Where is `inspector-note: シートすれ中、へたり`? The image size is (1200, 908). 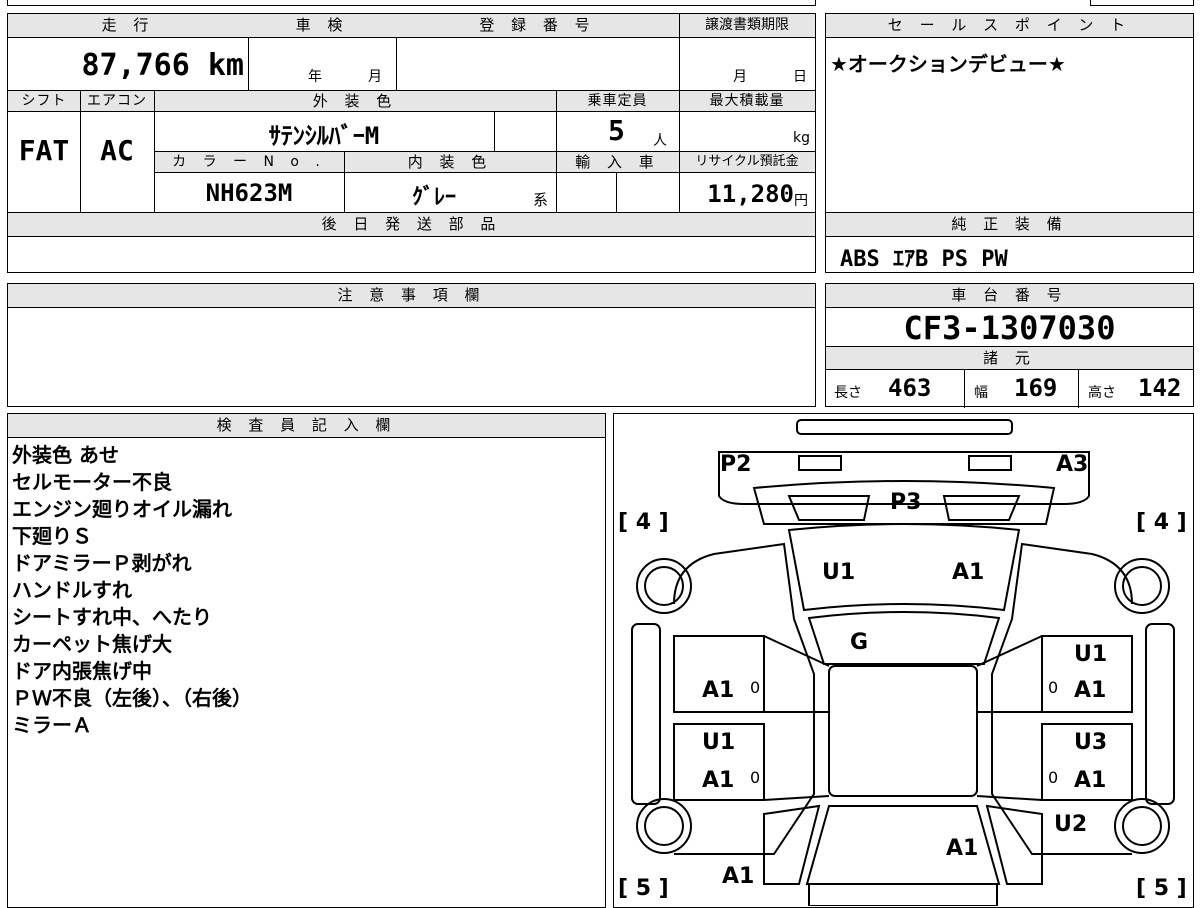 inspector-note: シートすれ中、へたり is located at coordinates (112, 617).